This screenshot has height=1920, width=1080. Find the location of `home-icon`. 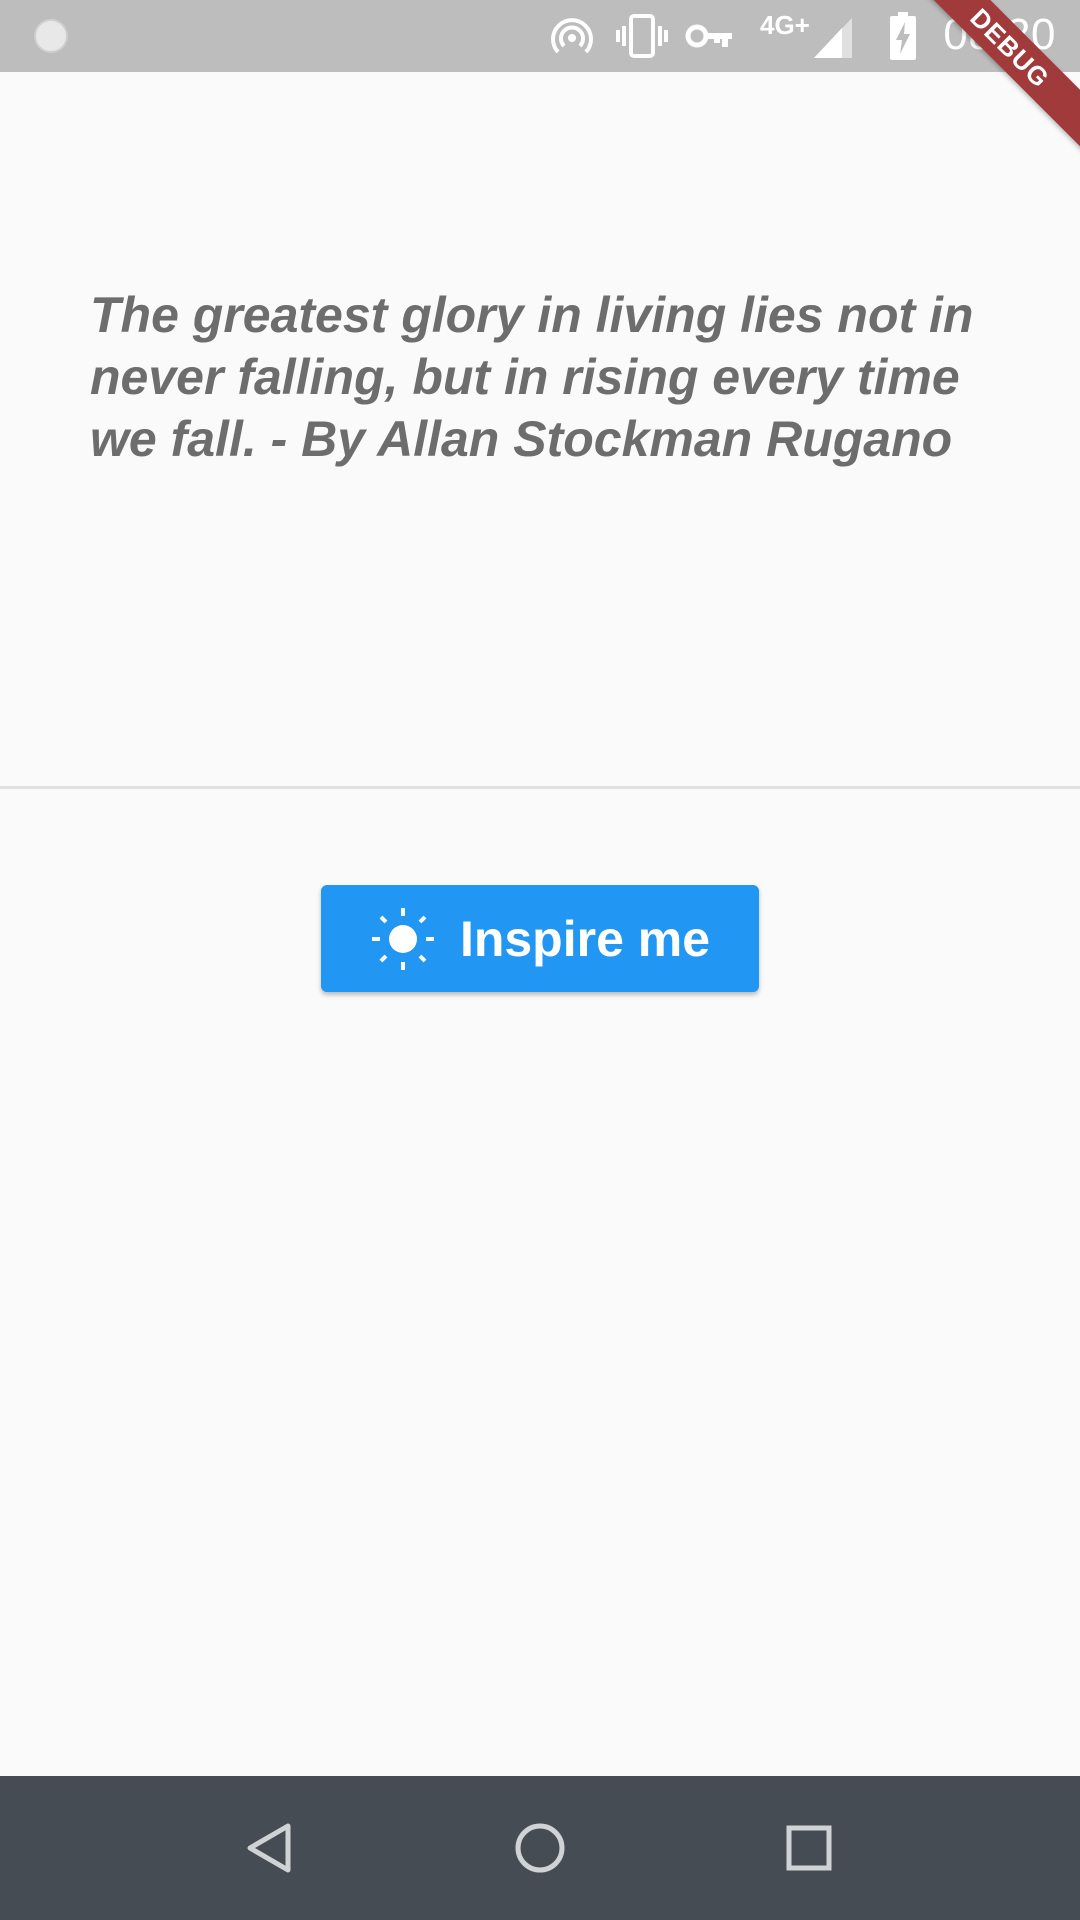

home-icon is located at coordinates (540, 1848).